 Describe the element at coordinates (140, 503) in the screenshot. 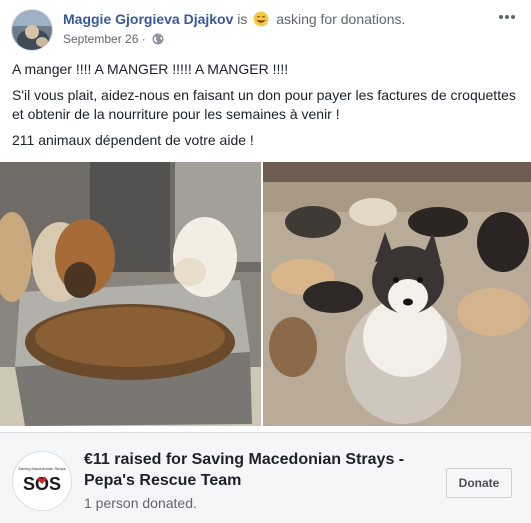

I see `donor-count: 1 person donated.` at that location.